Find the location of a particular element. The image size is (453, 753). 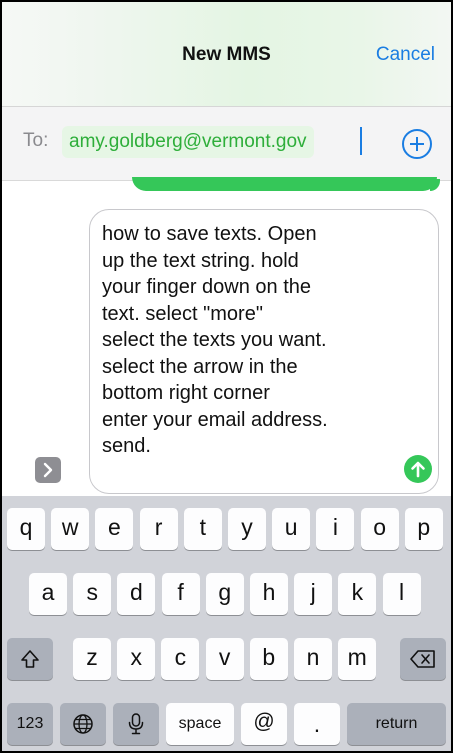

key-b: b is located at coordinates (268, 659).